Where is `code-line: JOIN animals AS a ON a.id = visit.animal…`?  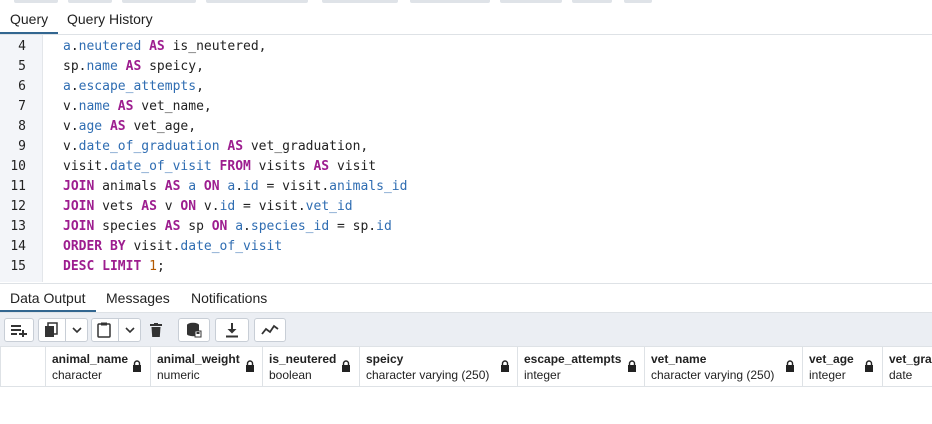
code-line: JOIN animals AS a ON a.id = visit.animal… is located at coordinates (235, 187).